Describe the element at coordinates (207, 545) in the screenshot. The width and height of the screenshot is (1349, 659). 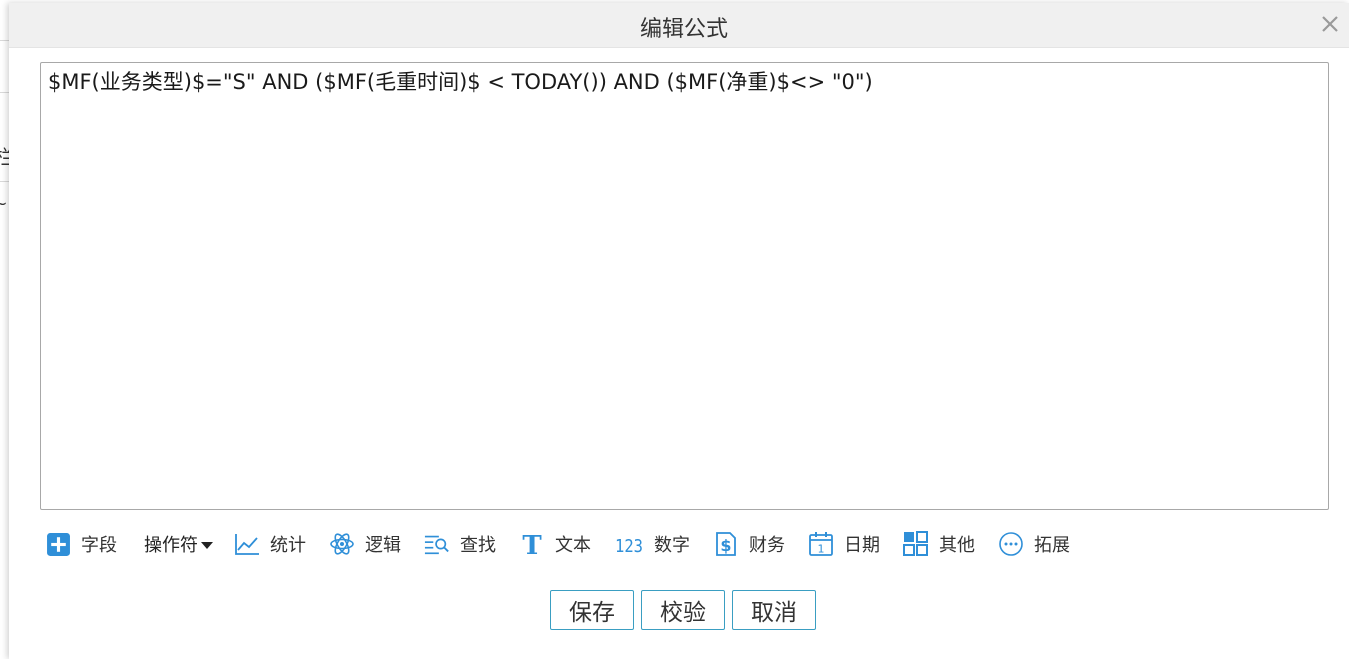
I see `dropdown-caret-icon` at that location.